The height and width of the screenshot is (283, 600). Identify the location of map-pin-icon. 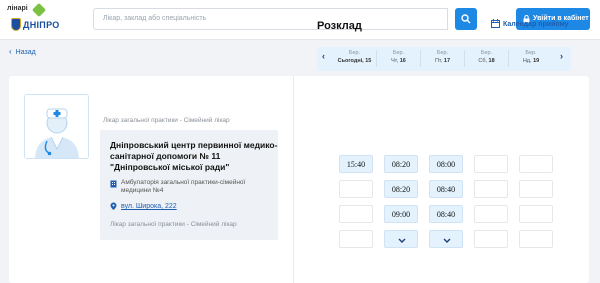
(113, 206).